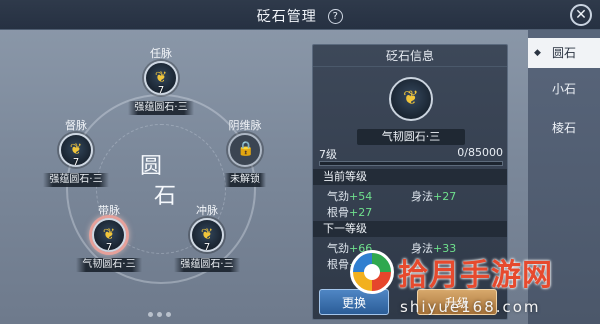  Describe the element at coordinates (411, 153) in the screenshot. I see `level-row: 7级 0/85000` at that location.